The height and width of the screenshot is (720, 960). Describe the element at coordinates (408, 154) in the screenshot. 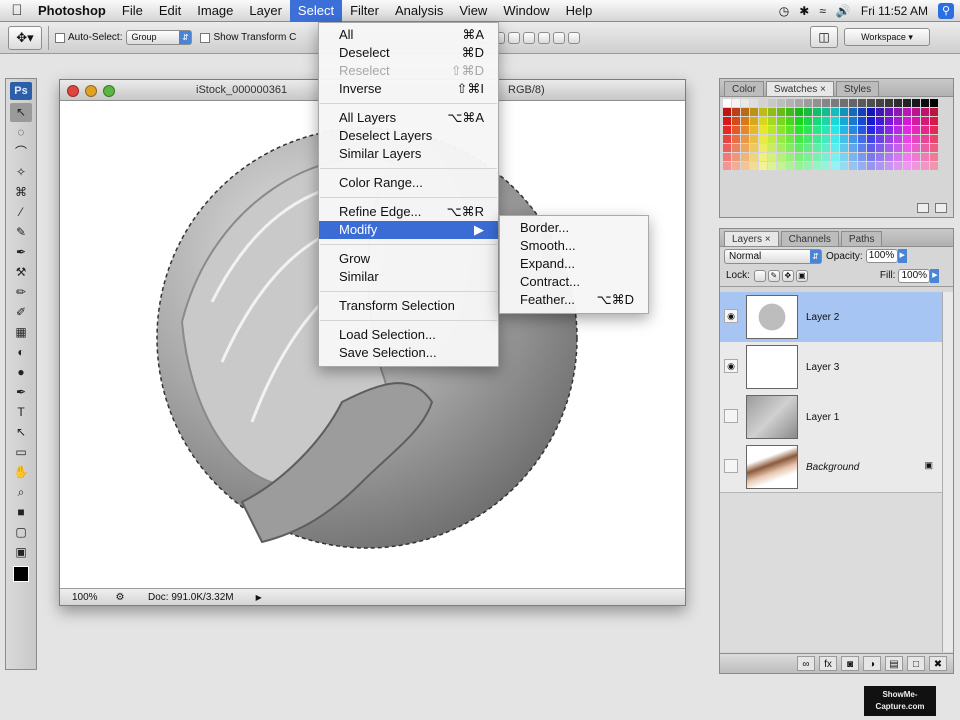

I see `menu-item-similar-layers: Similar Layers` at that location.